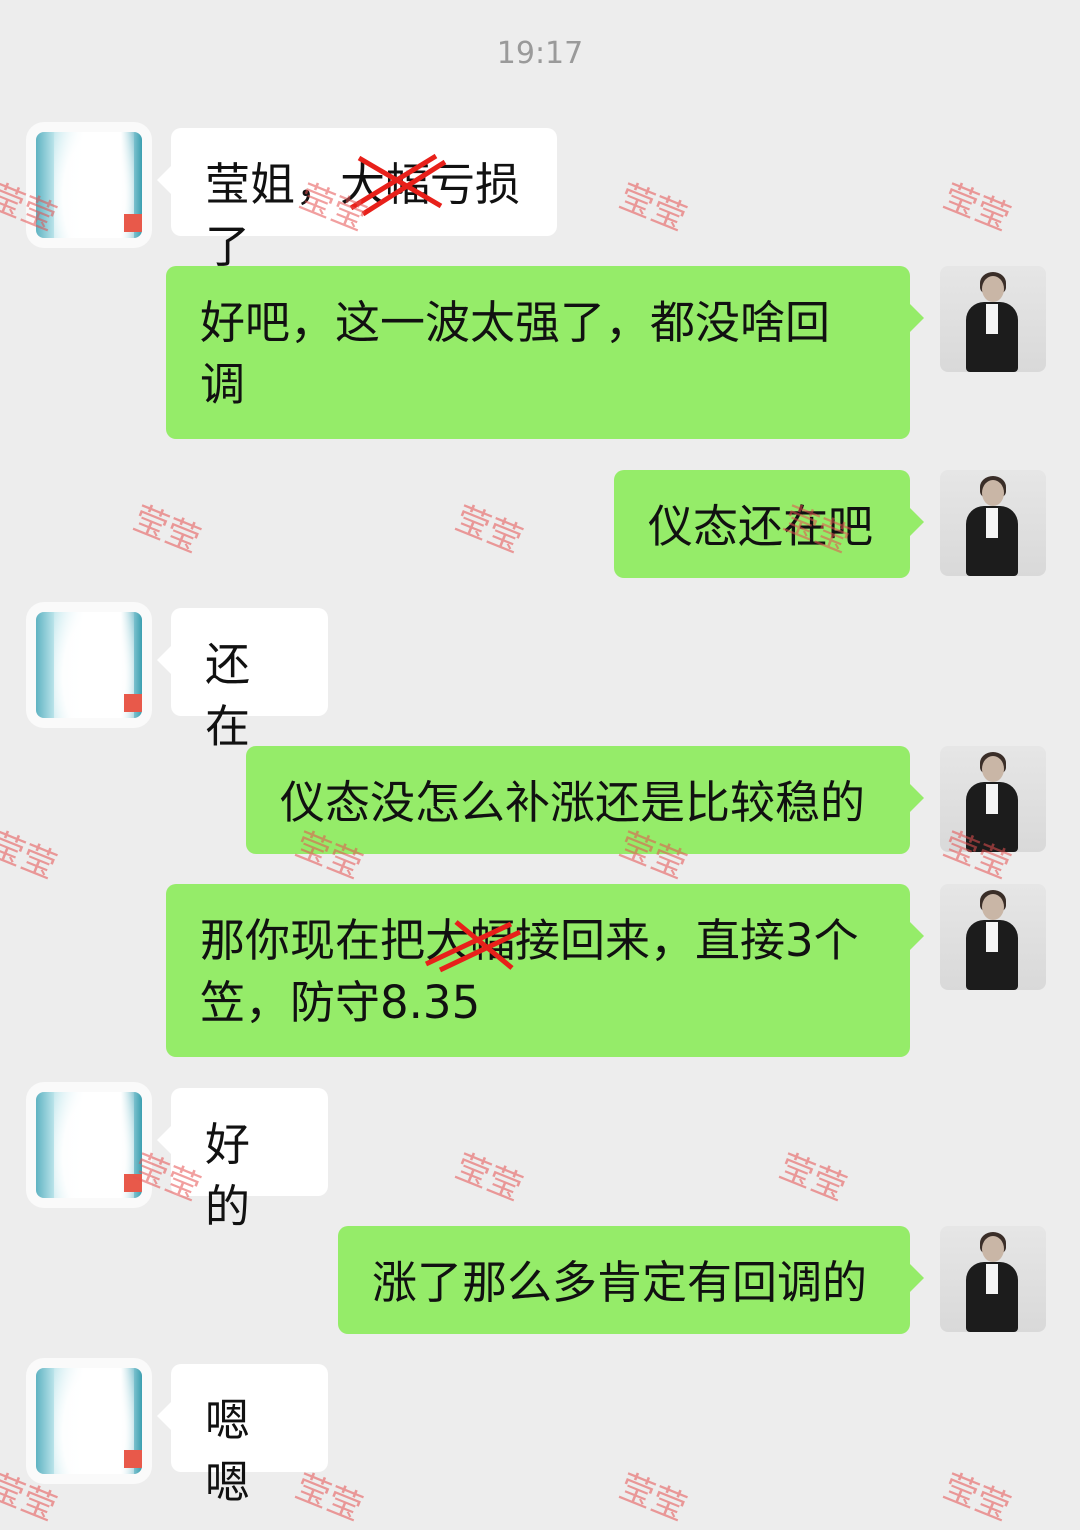 The height and width of the screenshot is (1530, 1080). Describe the element at coordinates (573, 802) in the screenshot. I see `message-text: 仪态没怎么补涨还是比较稳的` at that location.